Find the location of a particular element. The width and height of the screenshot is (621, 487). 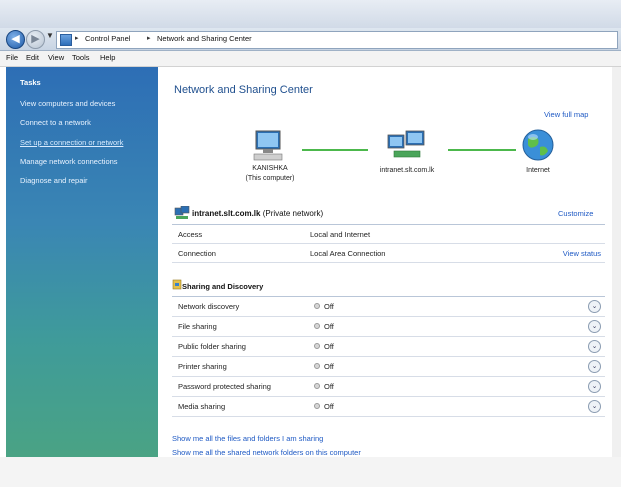

menu-help: Help is located at coordinates (107, 57).